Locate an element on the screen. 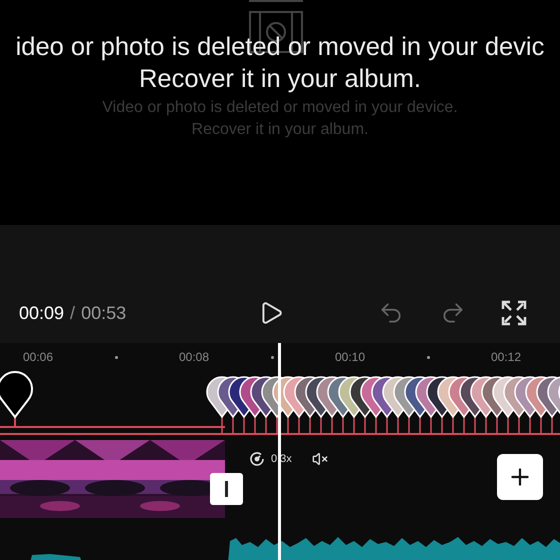 The width and height of the screenshot is (560, 560). ruler-time-label: 00:10 is located at coordinates (350, 357).